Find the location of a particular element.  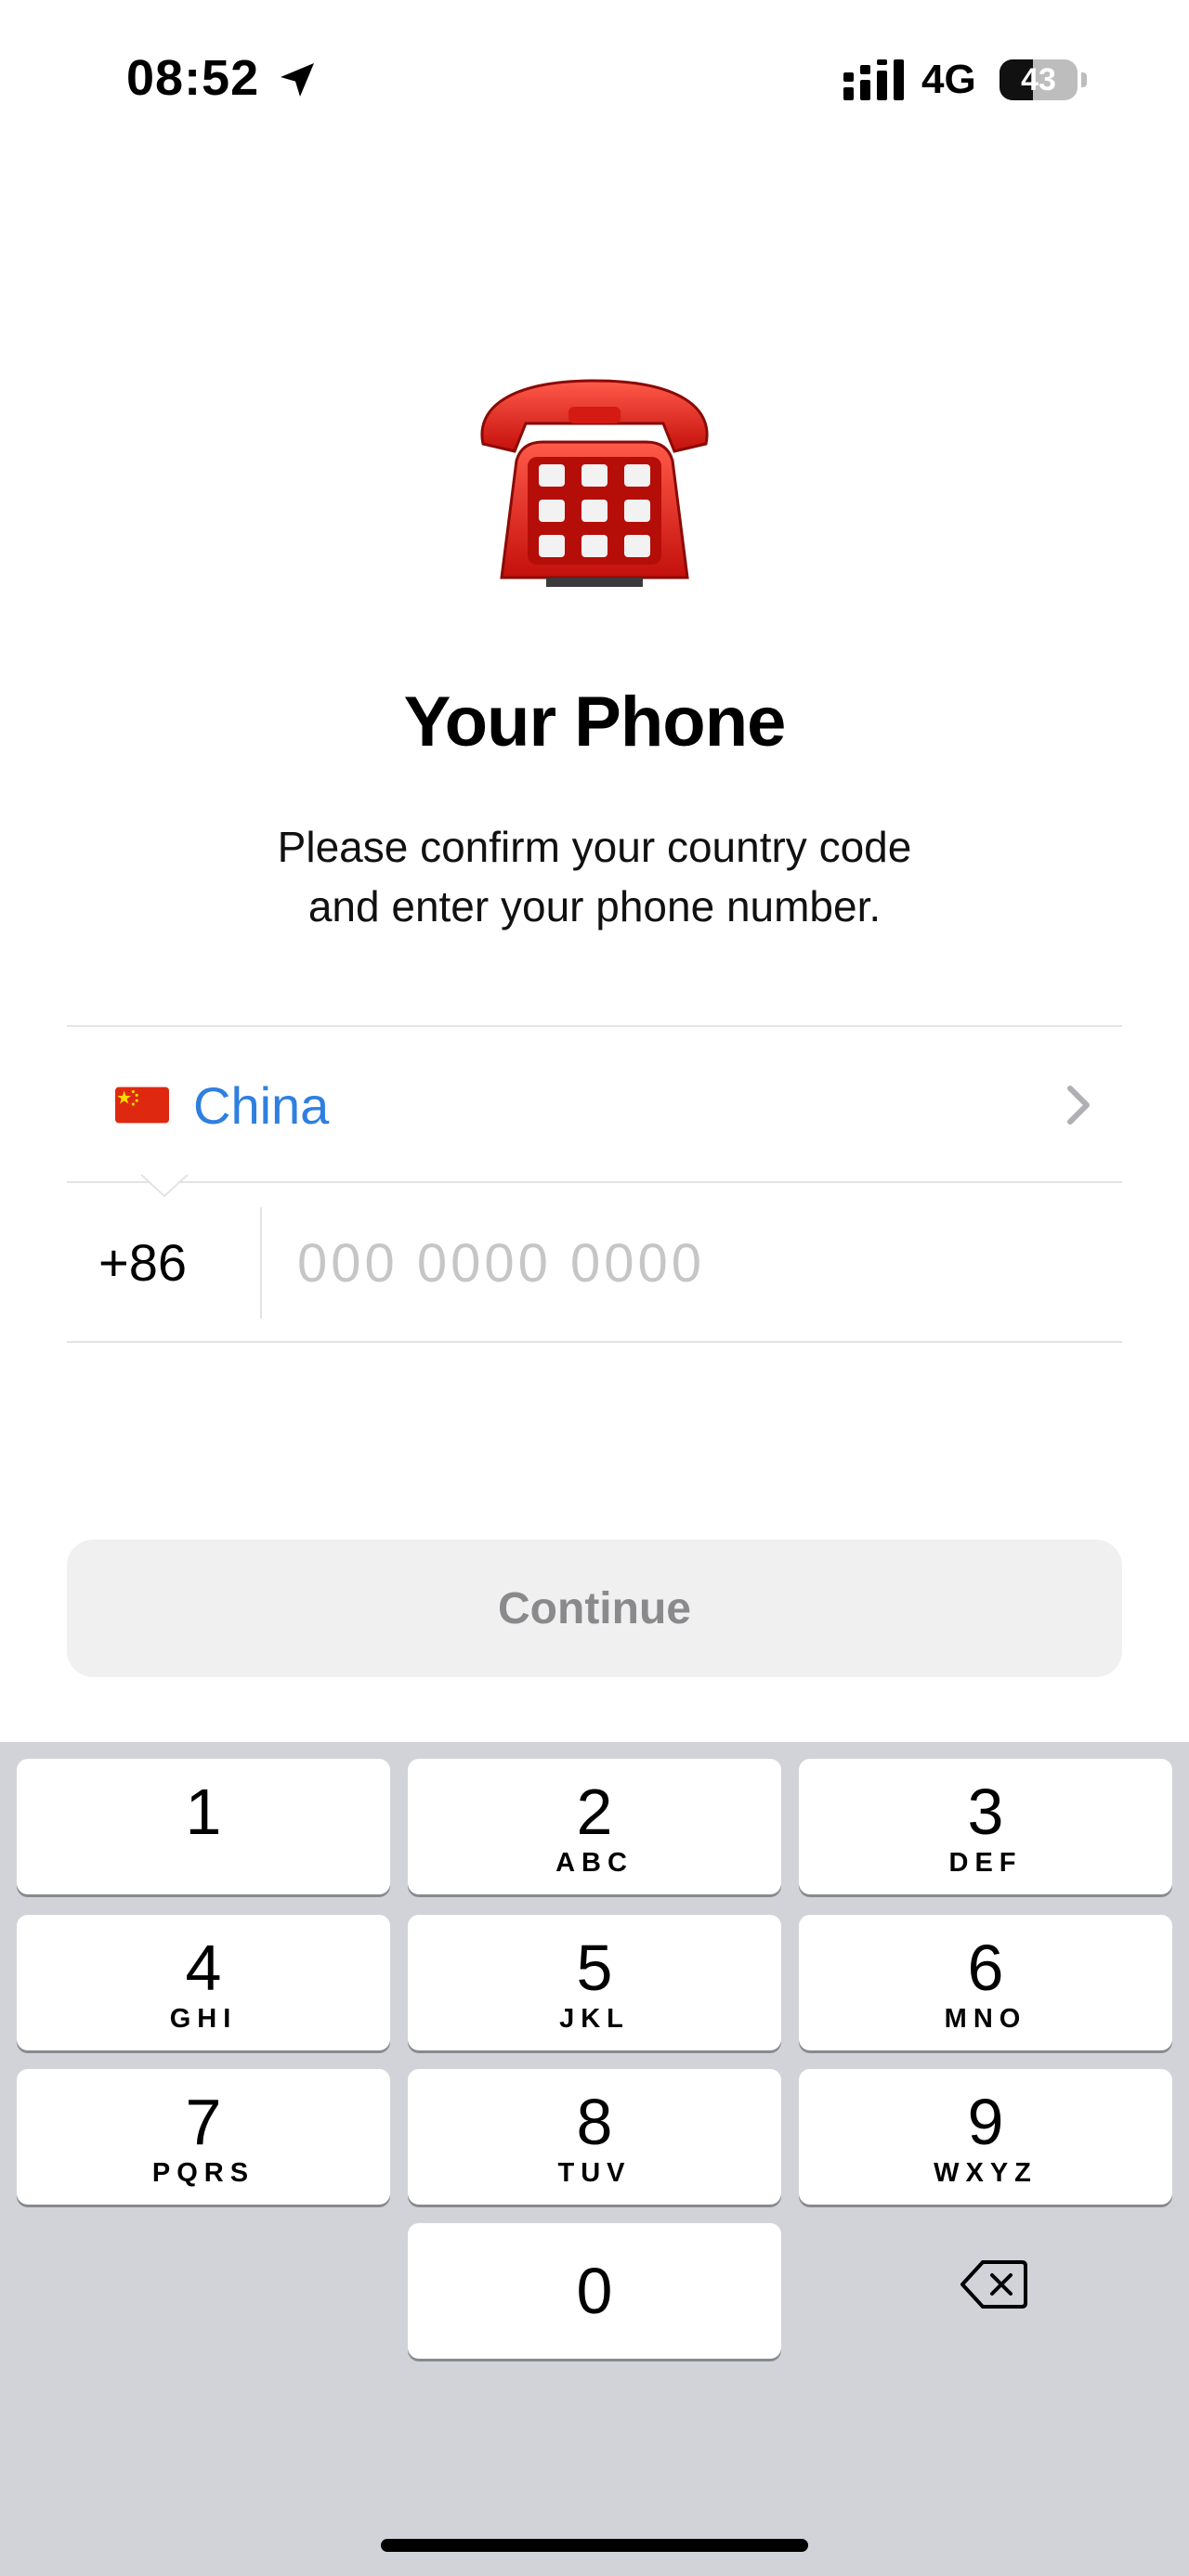

home-indicator is located at coordinates (594, 2545).